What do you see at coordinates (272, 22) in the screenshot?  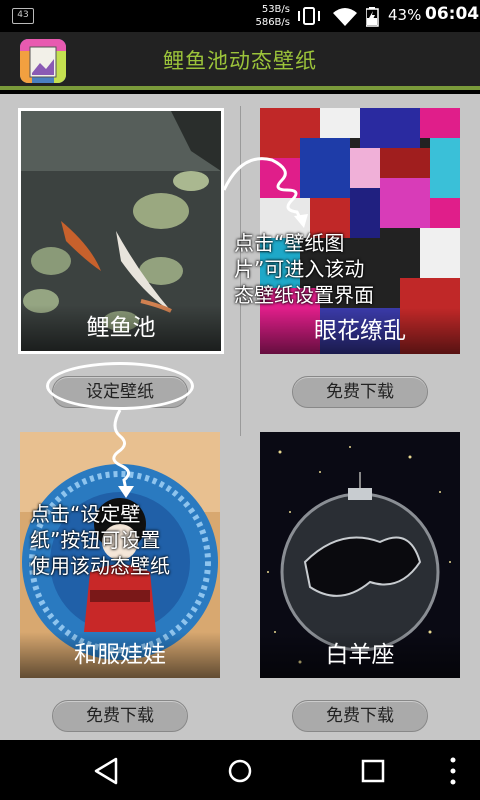 I see `speed-down: 586B/s` at bounding box center [272, 22].